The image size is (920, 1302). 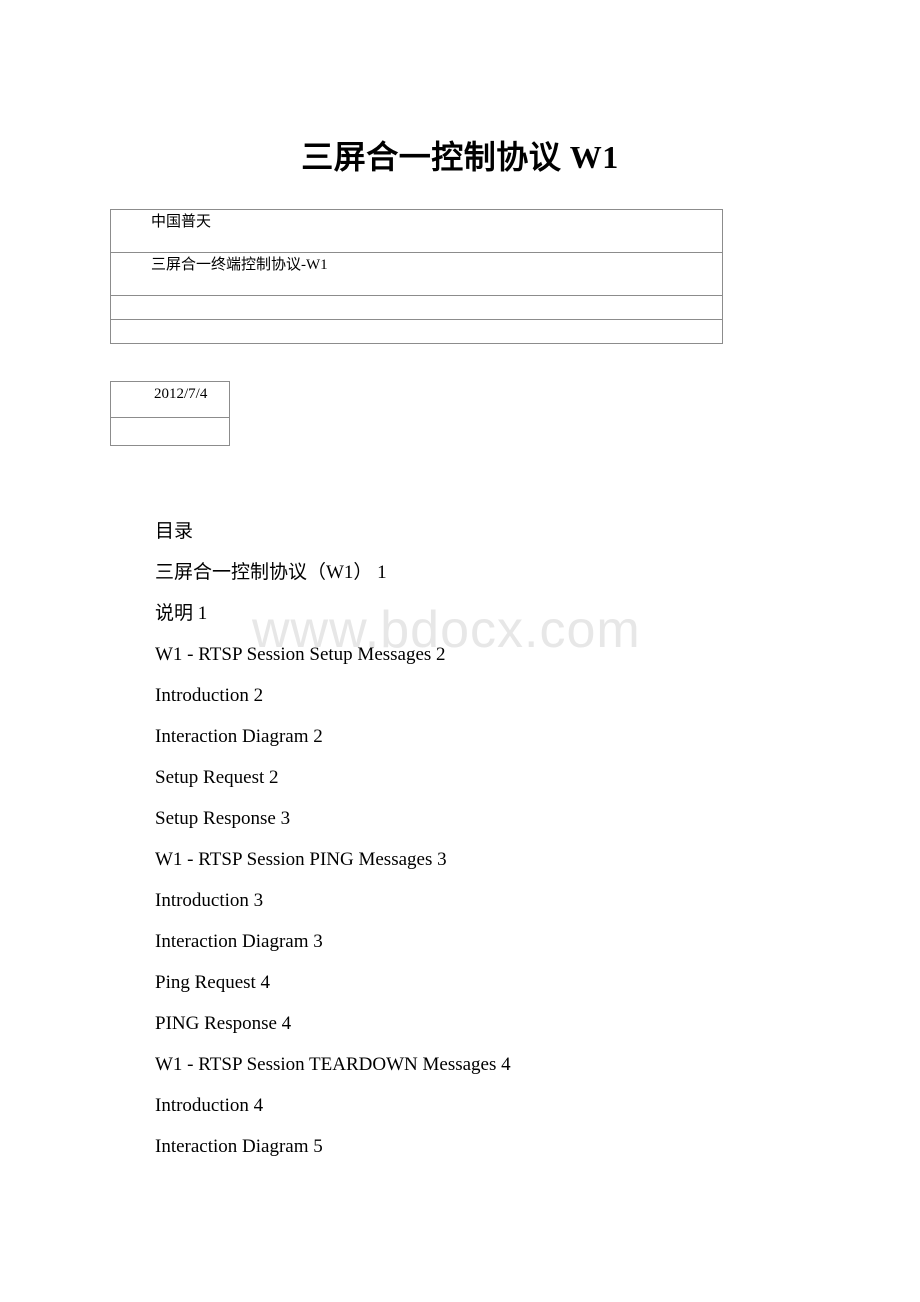 I want to click on header-info-table: 中国普天 三屏合一终端控制协议-W1, so click(x=416, y=276).